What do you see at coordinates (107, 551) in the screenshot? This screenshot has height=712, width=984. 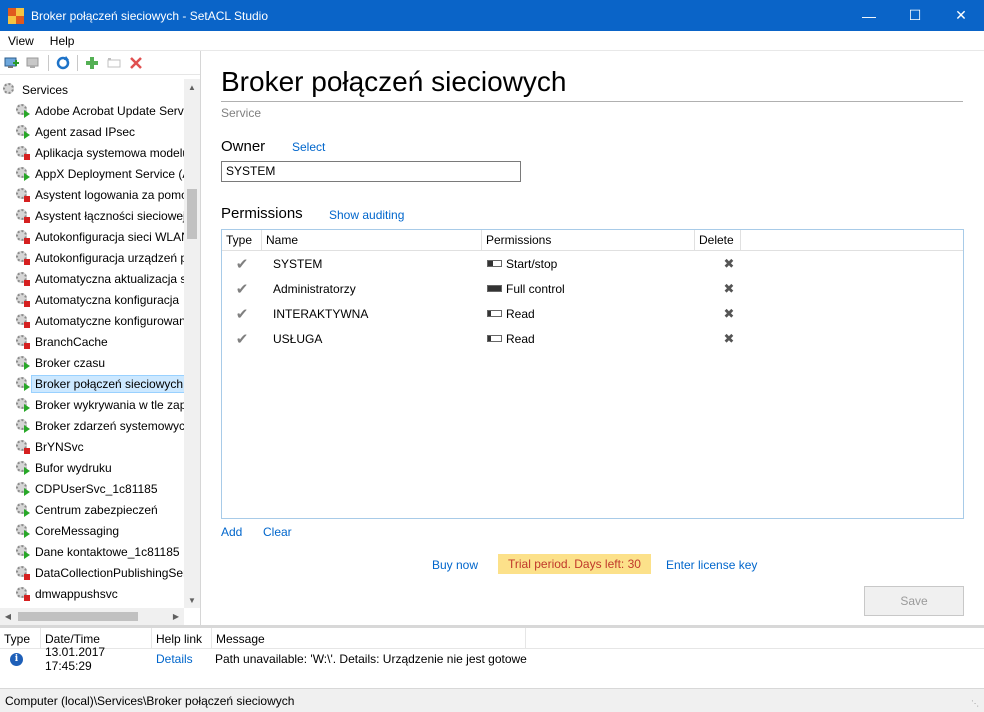 I see `tree-item-label: Dane kontaktowe_1c81185` at bounding box center [107, 551].